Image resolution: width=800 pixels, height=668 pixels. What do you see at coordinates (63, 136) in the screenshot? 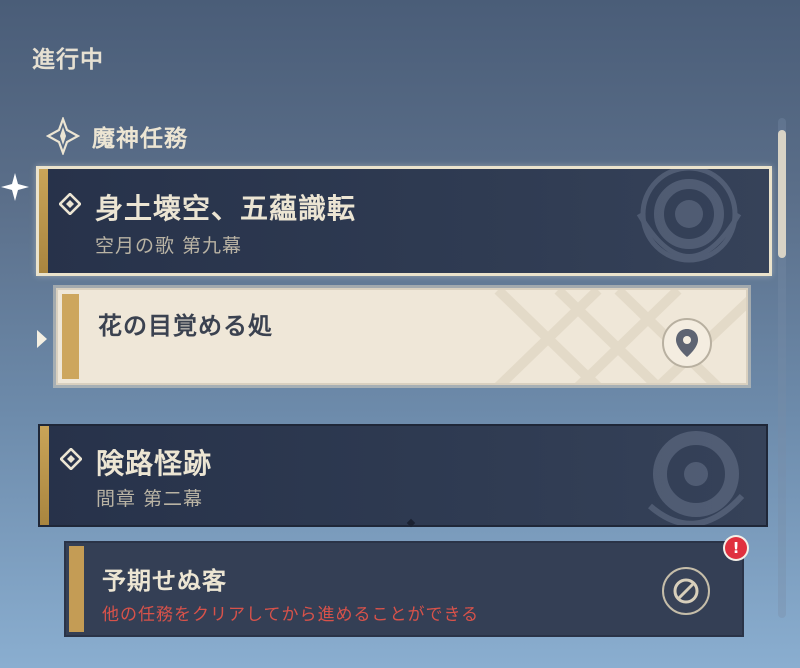
I see `archon-quest-icon` at bounding box center [63, 136].